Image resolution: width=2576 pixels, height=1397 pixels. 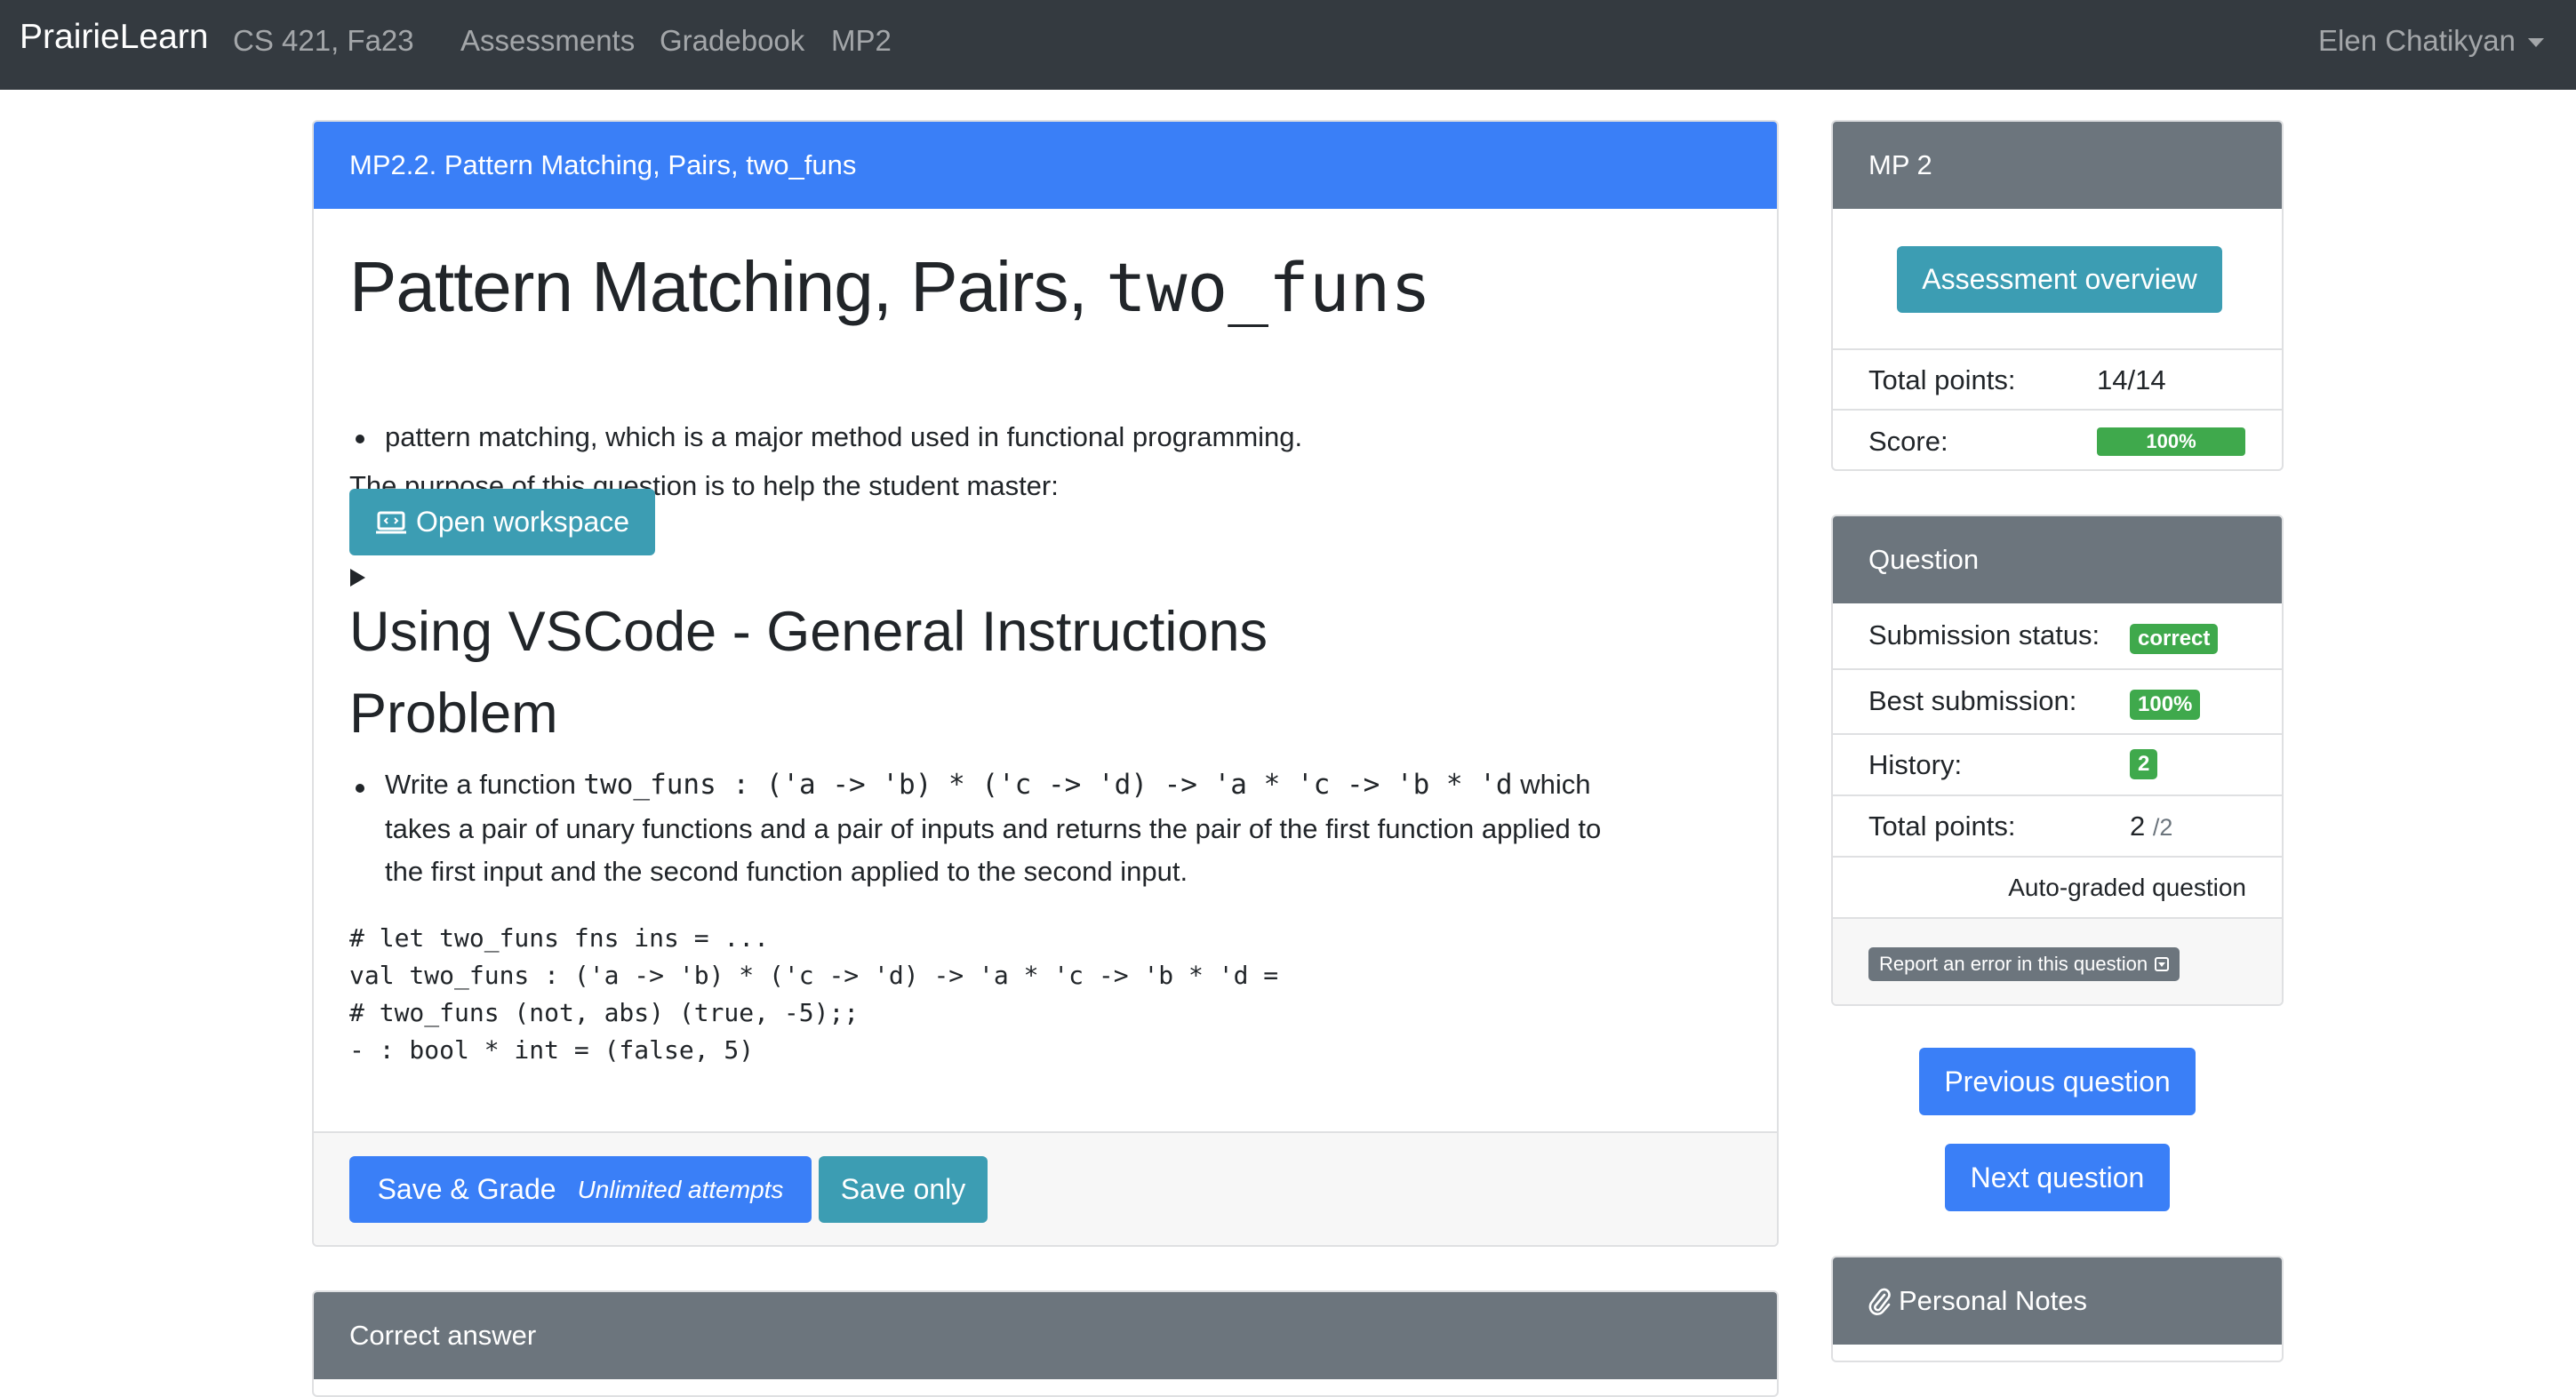 I want to click on nav-gradebook: Gradebook, so click(x=732, y=41).